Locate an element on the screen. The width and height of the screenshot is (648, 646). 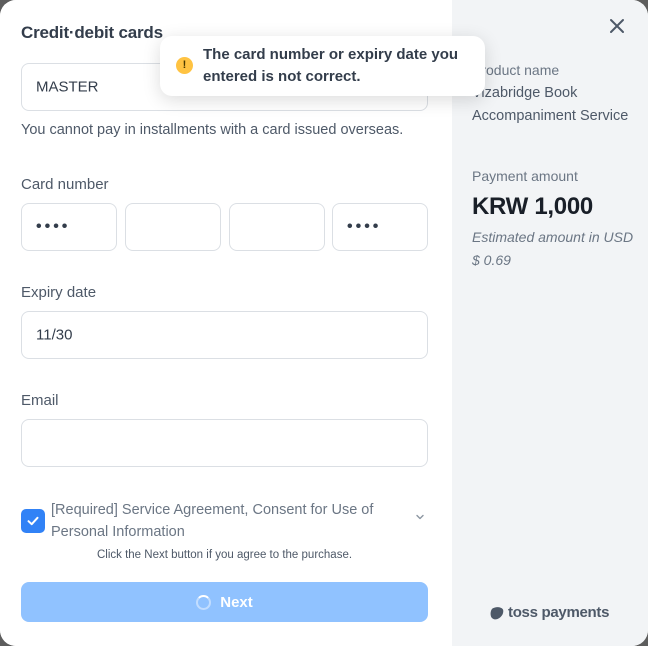
close-button is located at coordinates (617, 26).